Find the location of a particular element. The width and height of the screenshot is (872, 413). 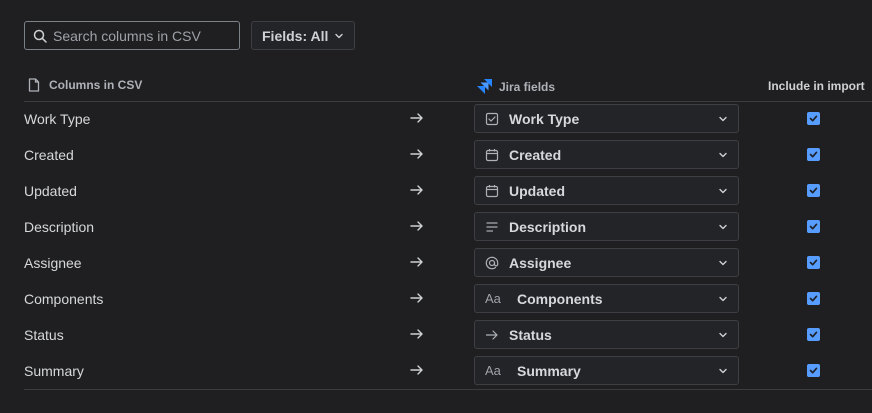

csv-column-name: Updated is located at coordinates (50, 191).